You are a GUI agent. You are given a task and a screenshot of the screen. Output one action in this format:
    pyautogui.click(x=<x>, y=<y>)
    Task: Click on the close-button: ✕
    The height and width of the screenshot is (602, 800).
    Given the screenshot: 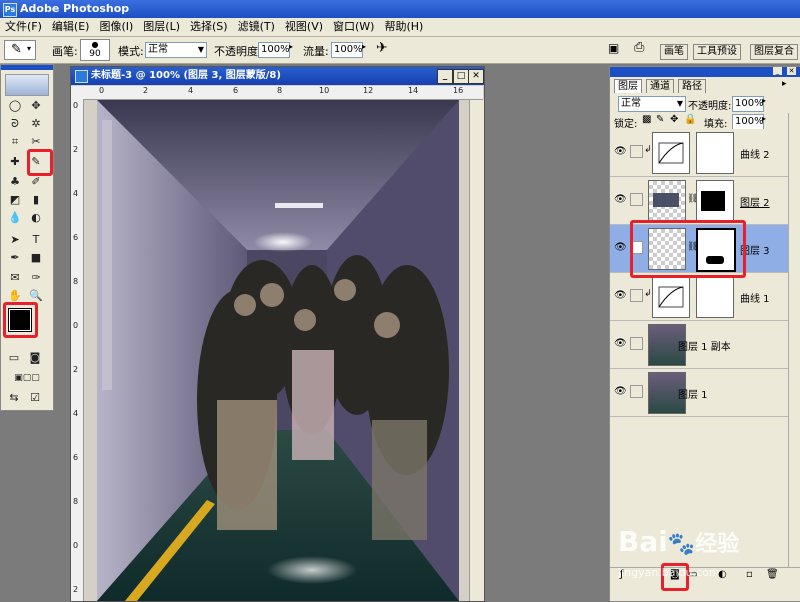 What is the action you would take?
    pyautogui.click(x=476, y=76)
    